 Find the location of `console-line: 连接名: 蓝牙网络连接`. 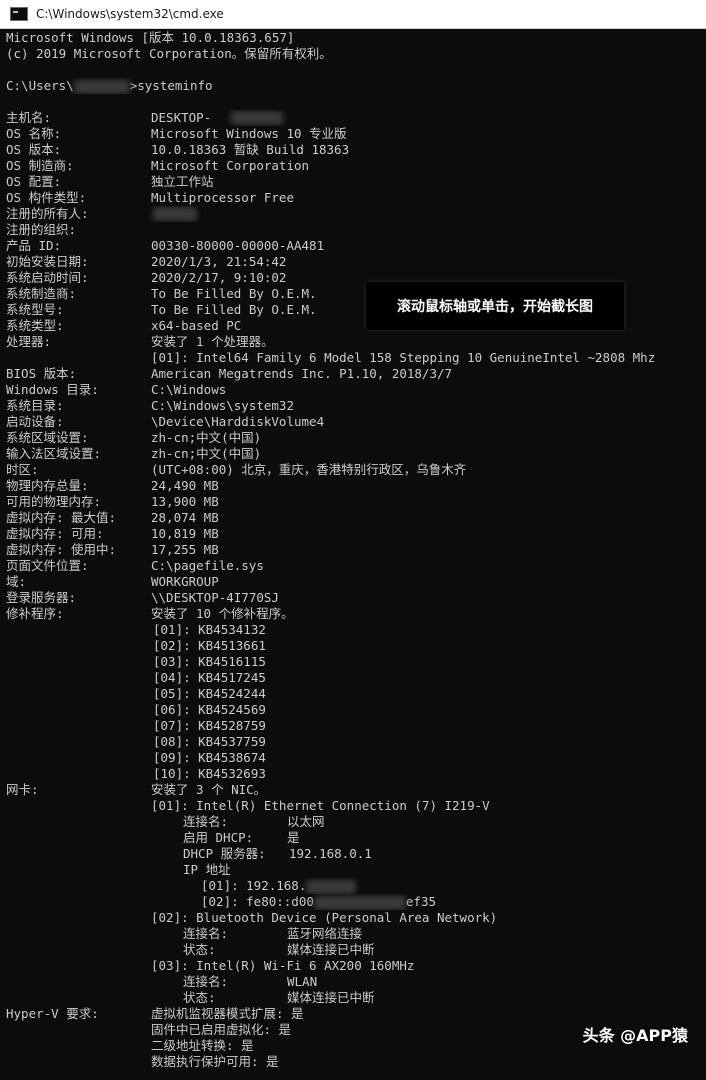

console-line: 连接名: 蓝牙网络连接 is located at coordinates (354, 934).